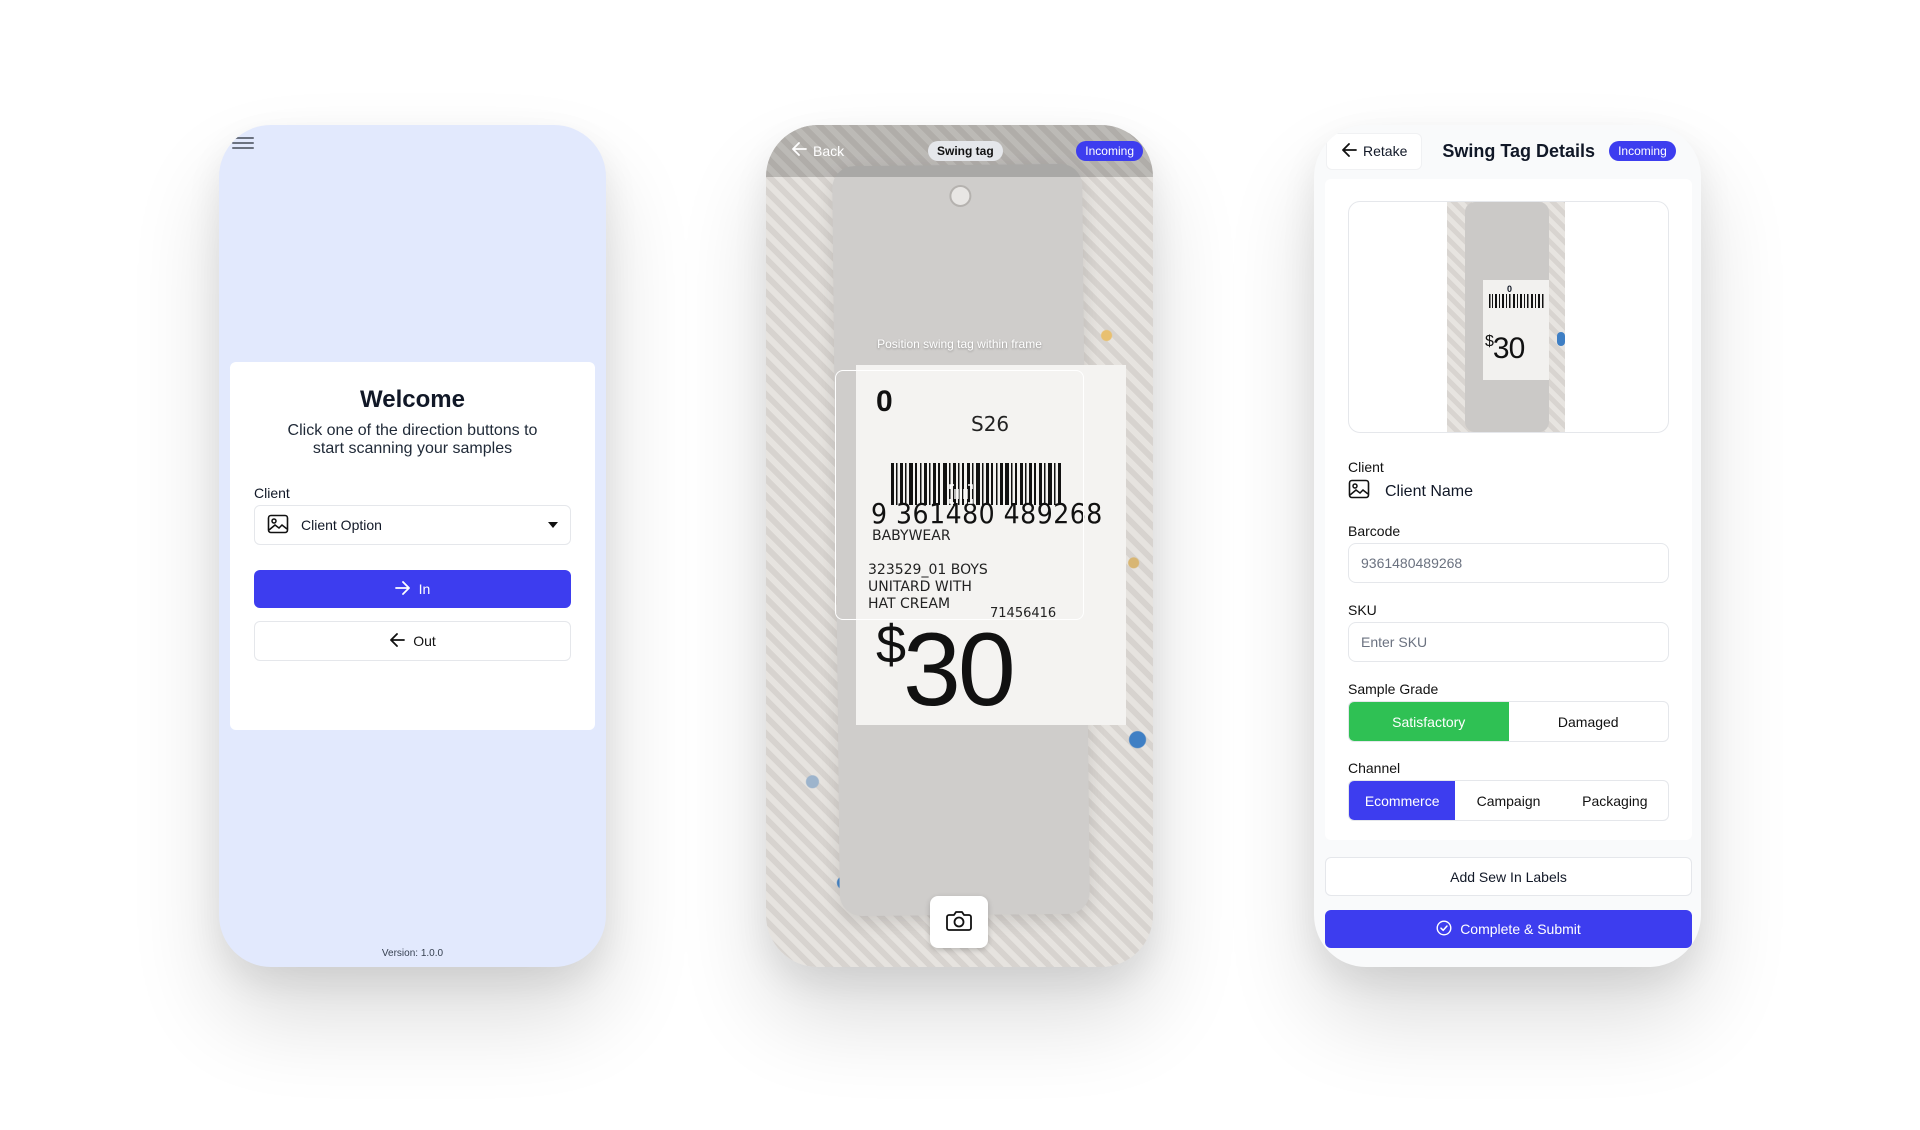 The image size is (1920, 1130). I want to click on tag-price: $30, so click(946, 670).